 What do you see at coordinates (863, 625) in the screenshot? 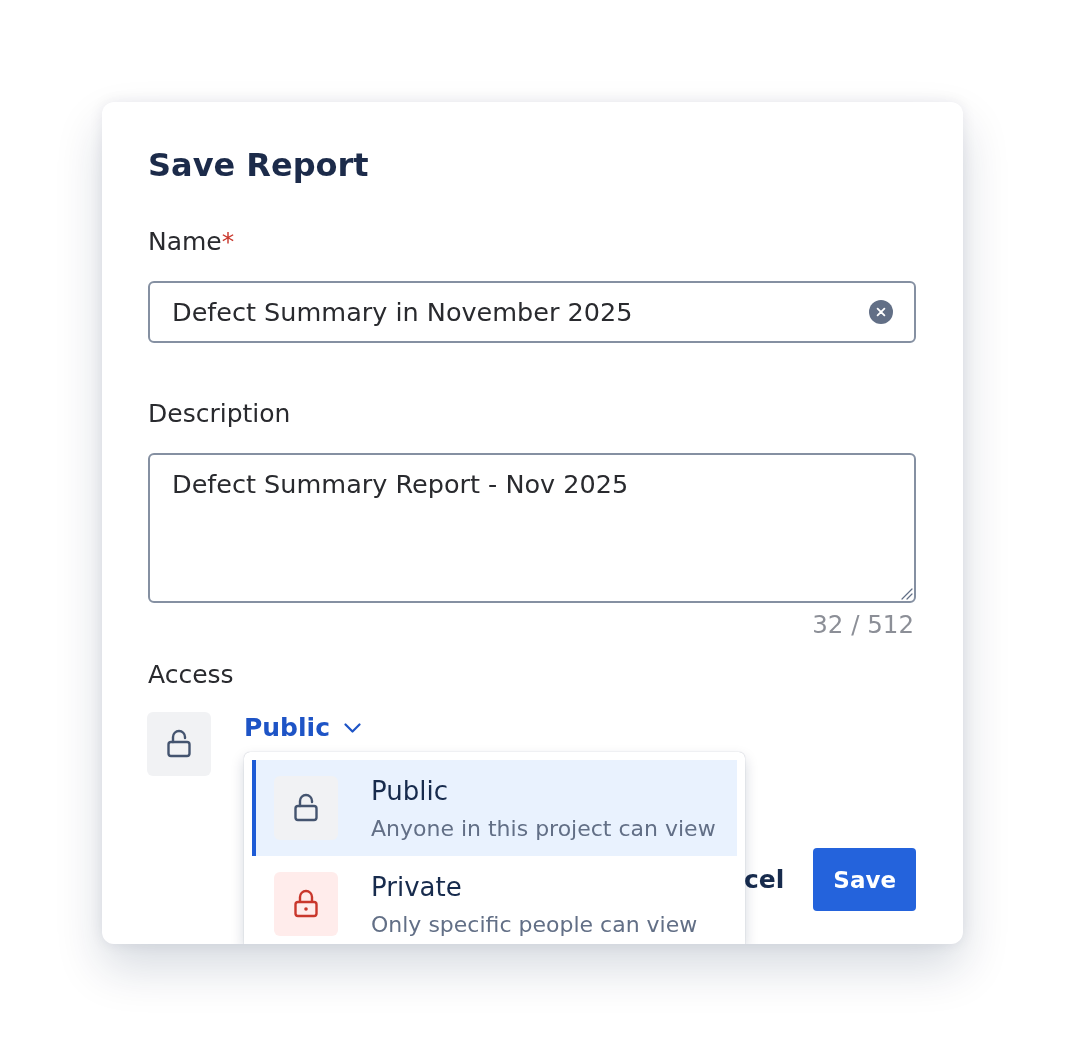
I see `character-counter: 32 / 512` at bounding box center [863, 625].